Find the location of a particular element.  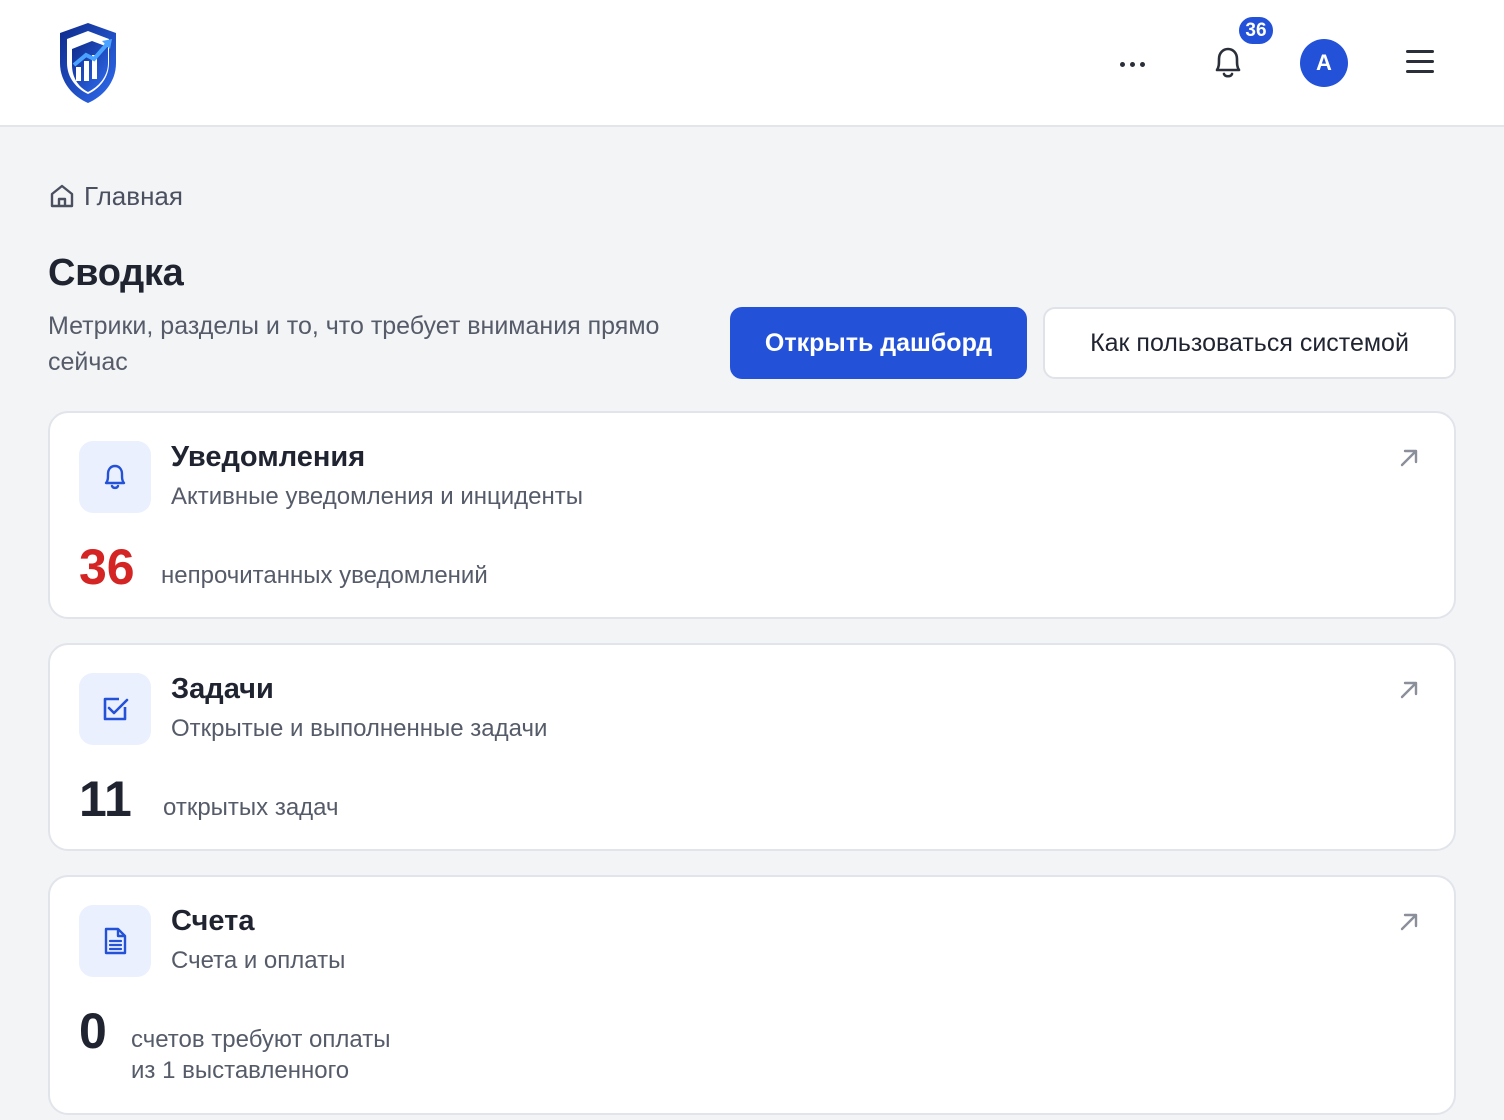

hamburger-menu-button is located at coordinates (1420, 63).